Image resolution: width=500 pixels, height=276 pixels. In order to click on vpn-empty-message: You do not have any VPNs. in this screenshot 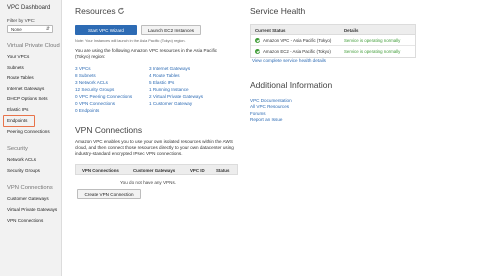, I will do `click(148, 182)`.